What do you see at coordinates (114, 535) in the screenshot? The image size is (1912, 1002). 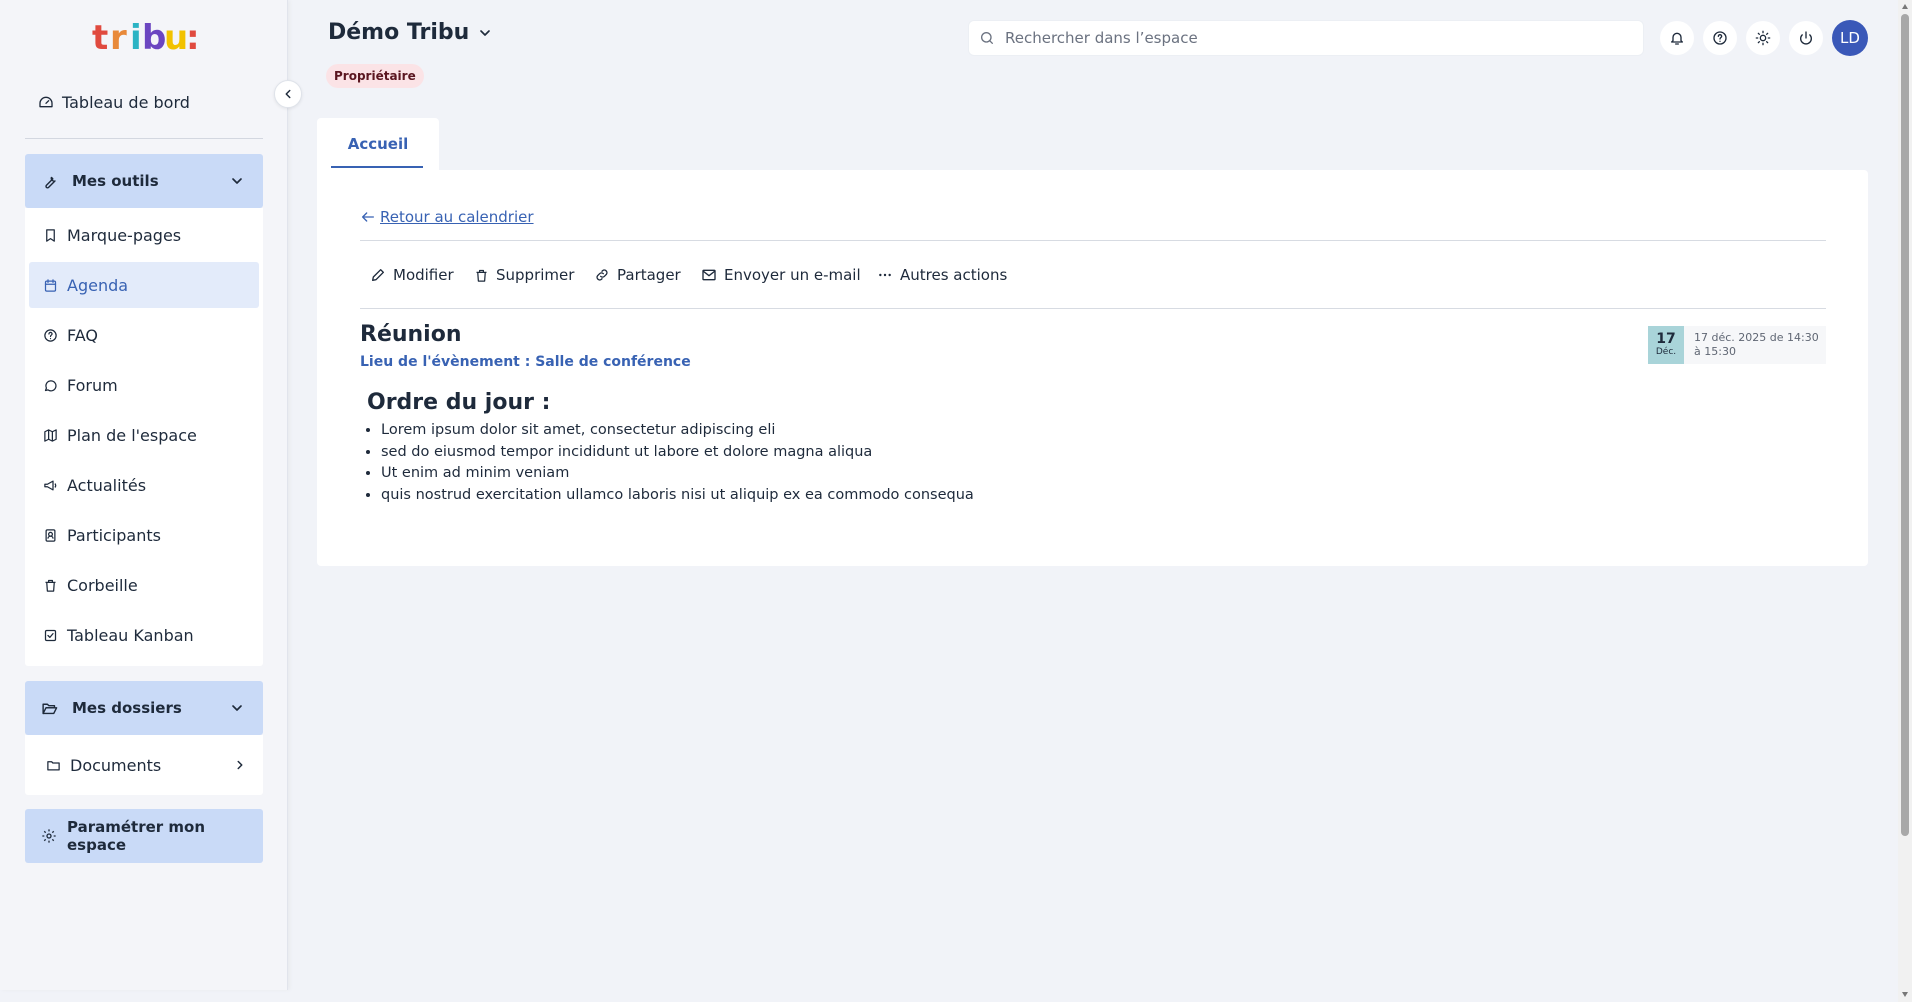 I see `sidebar-item-label: Participants` at bounding box center [114, 535].